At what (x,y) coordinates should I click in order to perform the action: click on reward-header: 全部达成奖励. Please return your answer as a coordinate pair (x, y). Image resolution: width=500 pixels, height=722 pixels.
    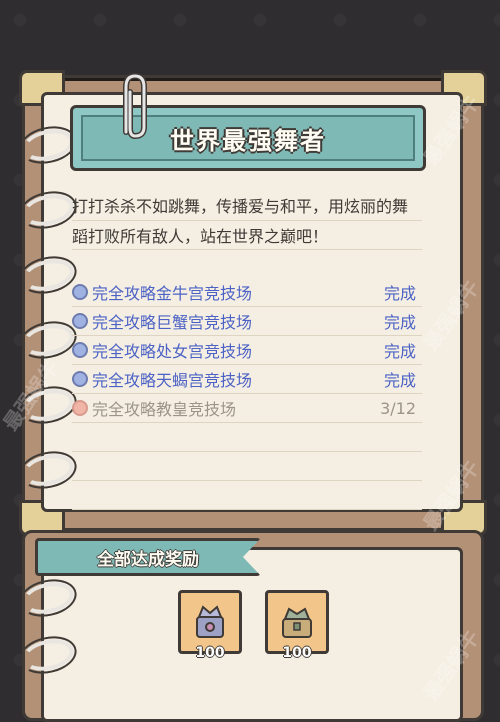
    Looking at the image, I should click on (148, 557).